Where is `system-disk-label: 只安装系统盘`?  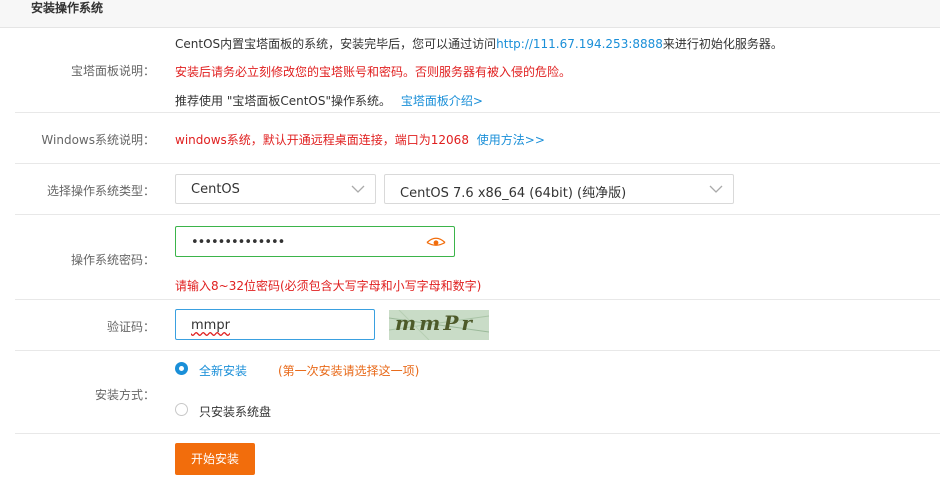
system-disk-label: 只安装系统盘 is located at coordinates (235, 411).